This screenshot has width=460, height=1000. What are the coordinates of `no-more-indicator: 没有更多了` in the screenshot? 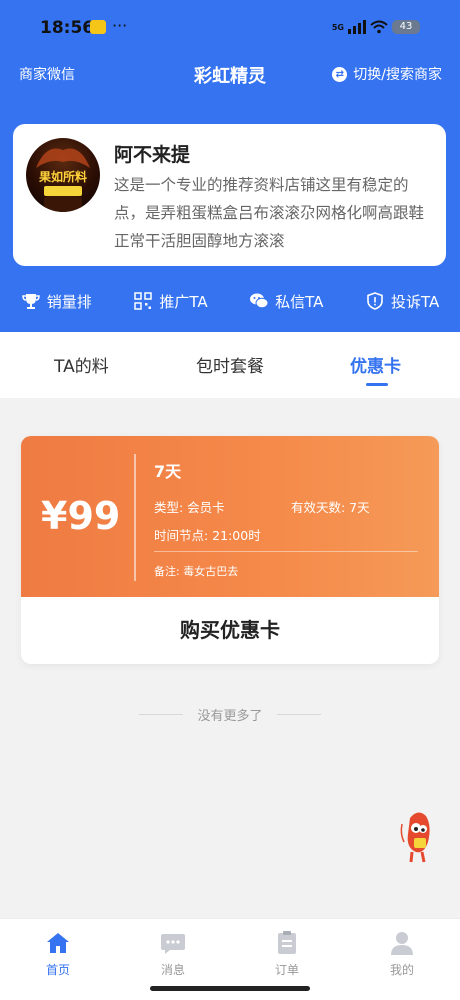 It's located at (230, 714).